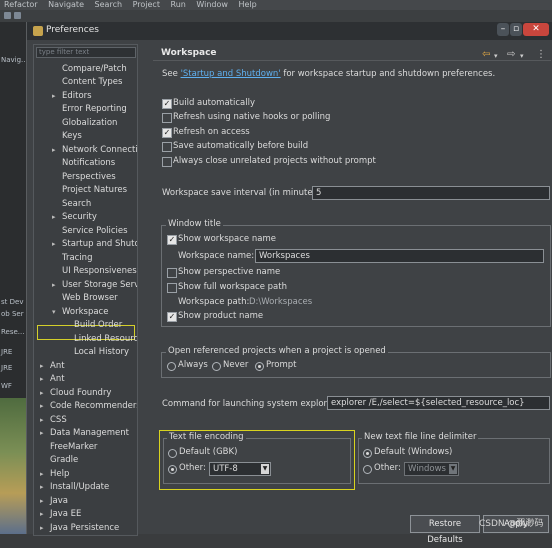 The image size is (552, 548). I want to click on minimize-button: –, so click(503, 29).